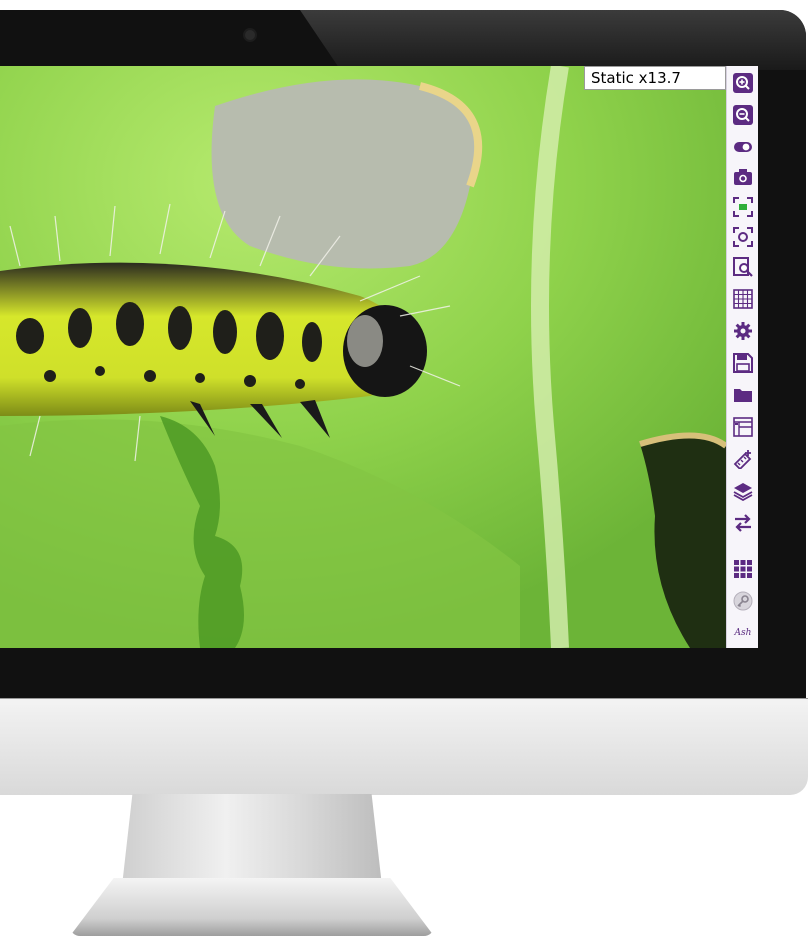  I want to click on fit-screen-button, so click(743, 207).